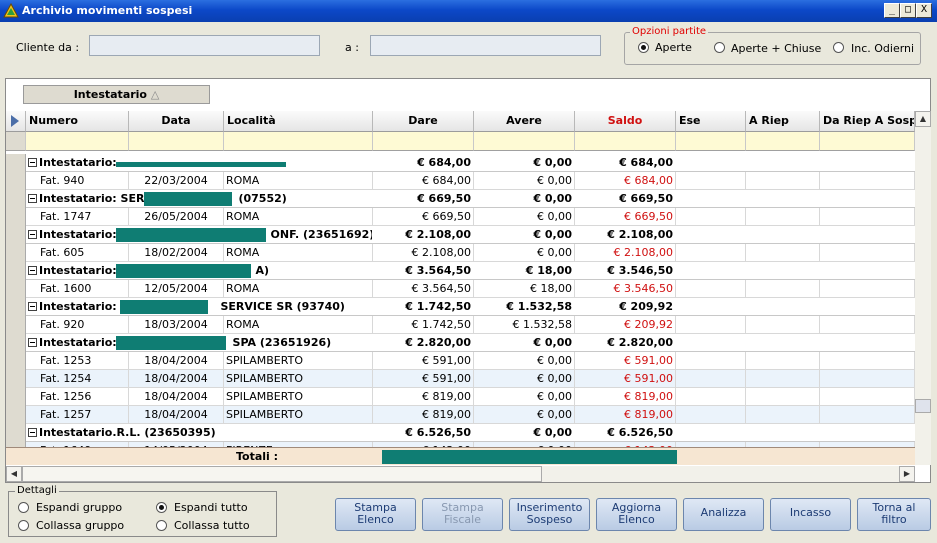 This screenshot has width=937, height=543. Describe the element at coordinates (776, 48) in the screenshot. I see `radio-aperte-chiuse-label: Aperte + Chiuse` at that location.